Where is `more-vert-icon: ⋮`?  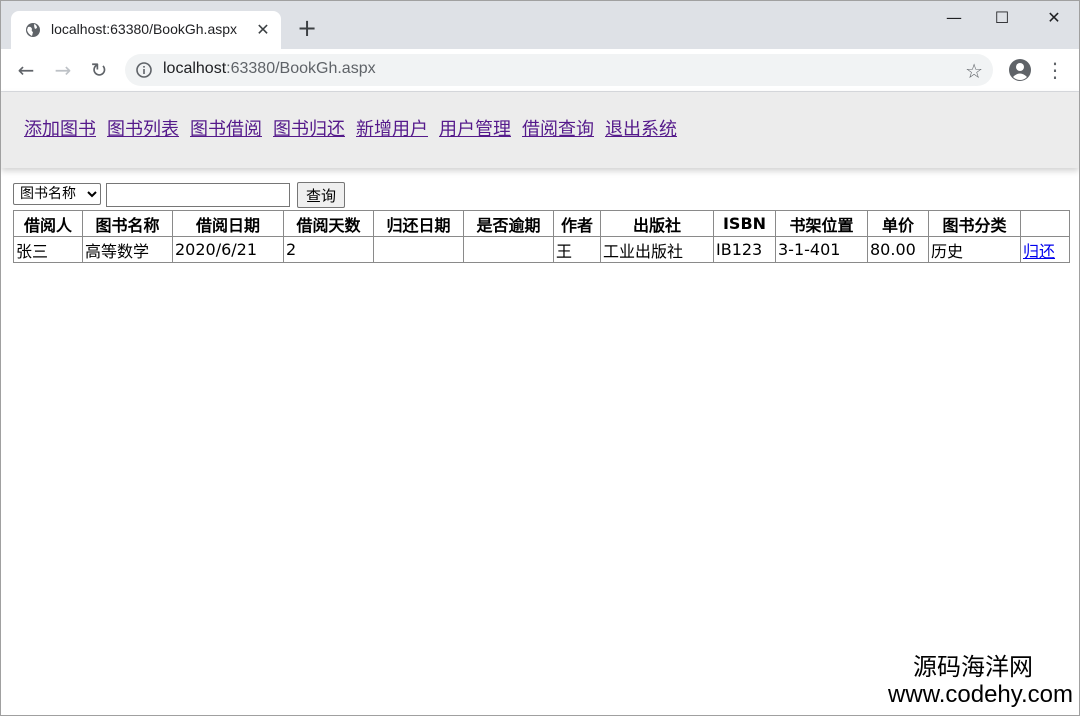
more-vert-icon: ⋮ is located at coordinates (1055, 70).